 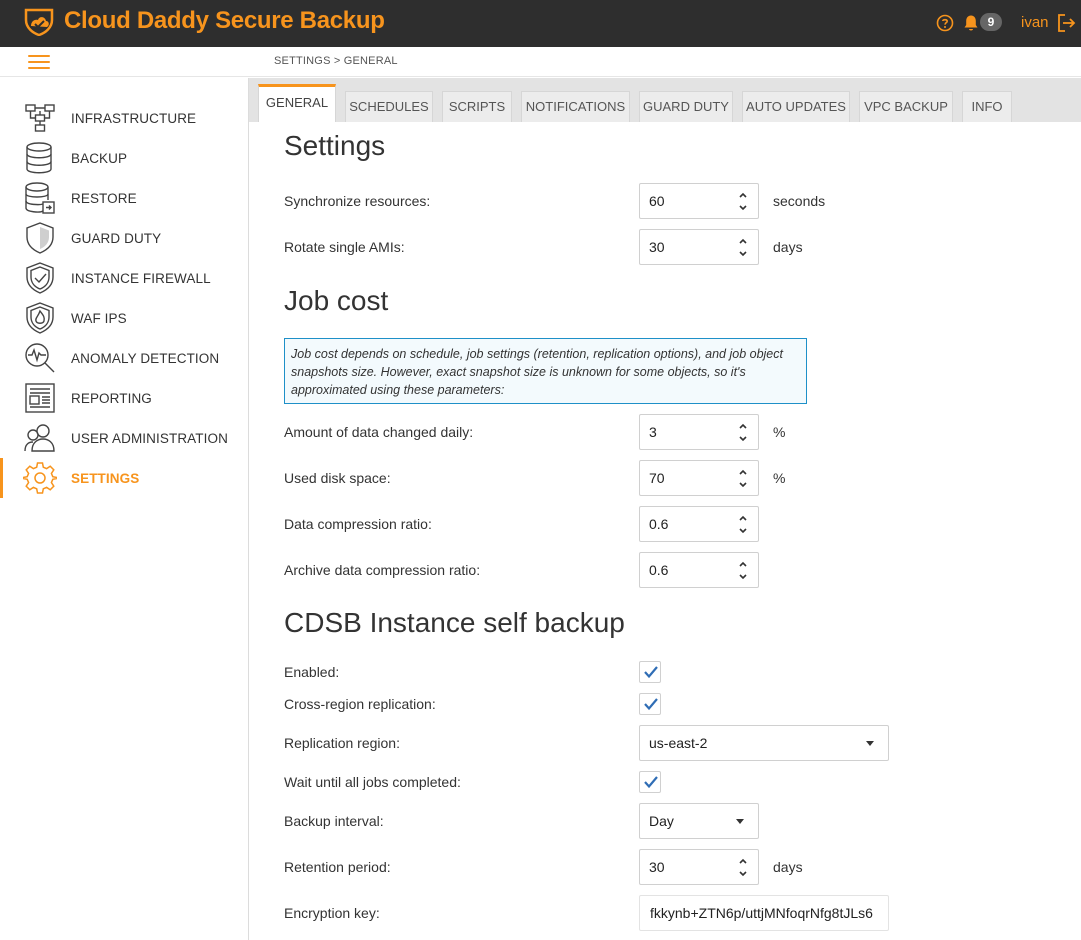 What do you see at coordinates (454, 622) in the screenshot?
I see `self-backup-section-title: CDSB Instance self backup` at bounding box center [454, 622].